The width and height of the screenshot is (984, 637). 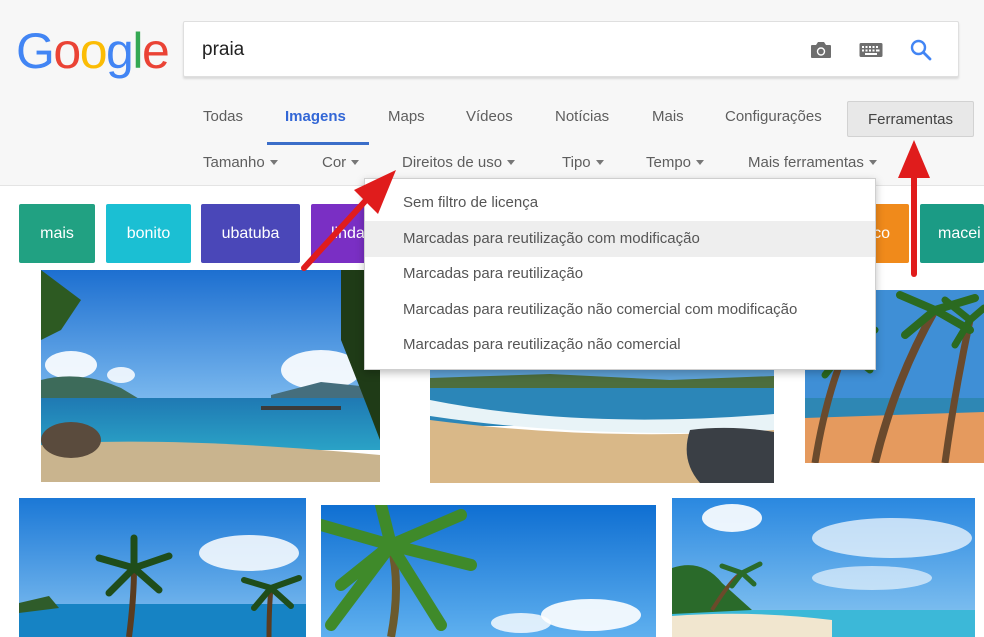 I want to click on search-icon, so click(x=921, y=50).